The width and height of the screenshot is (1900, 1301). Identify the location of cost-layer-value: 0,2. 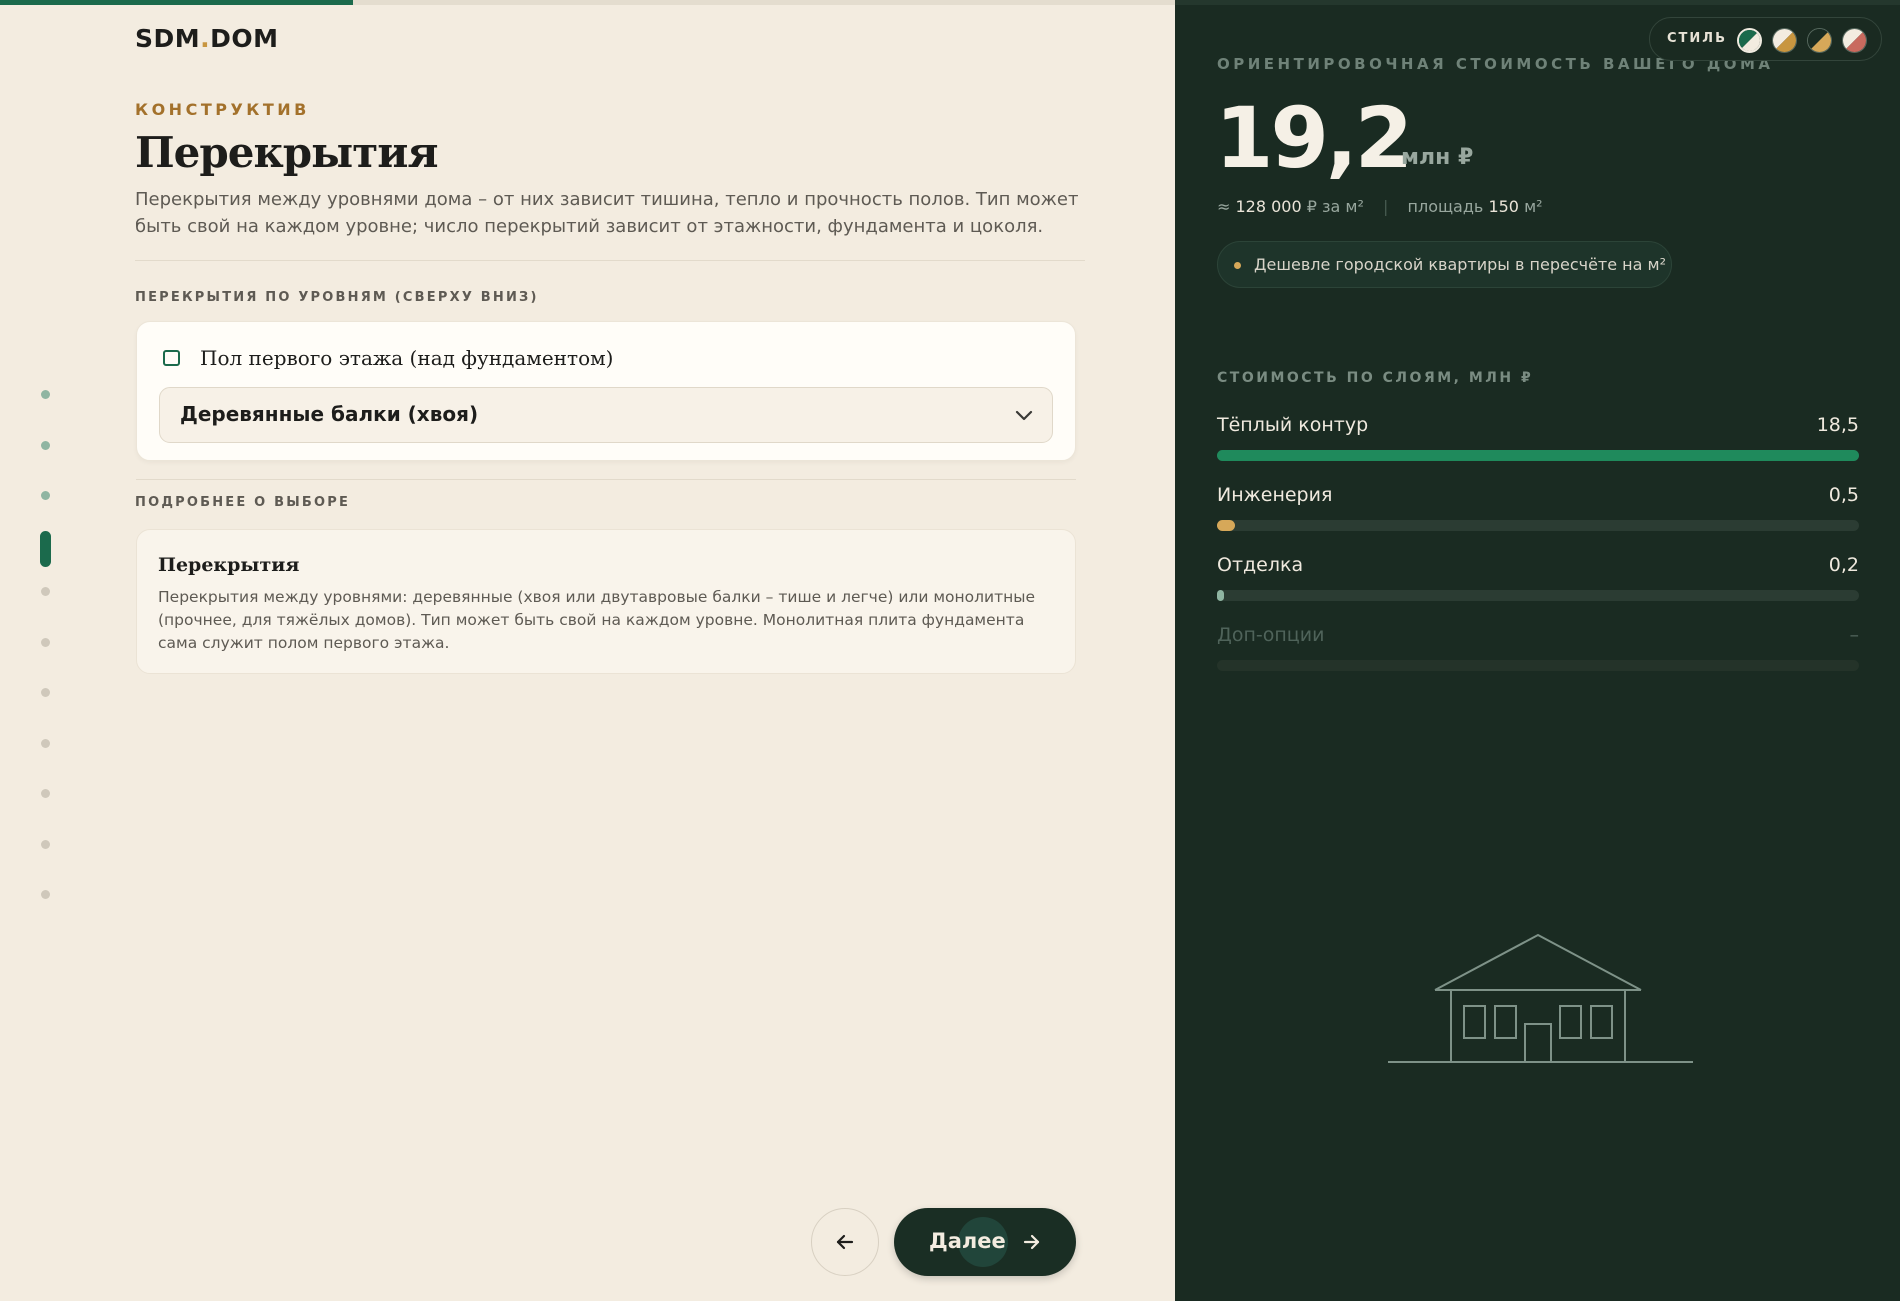
(1843, 565).